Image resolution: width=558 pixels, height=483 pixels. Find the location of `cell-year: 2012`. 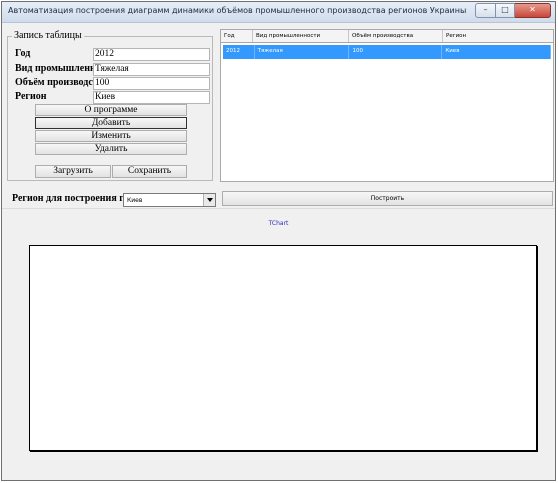

cell-year: 2012 is located at coordinates (239, 52).